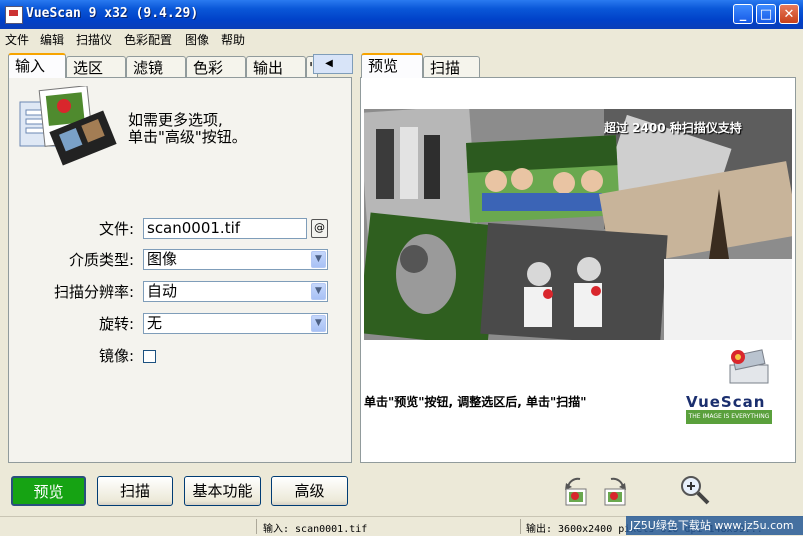  I want to click on file-name-input: scan0001.tif, so click(225, 228).